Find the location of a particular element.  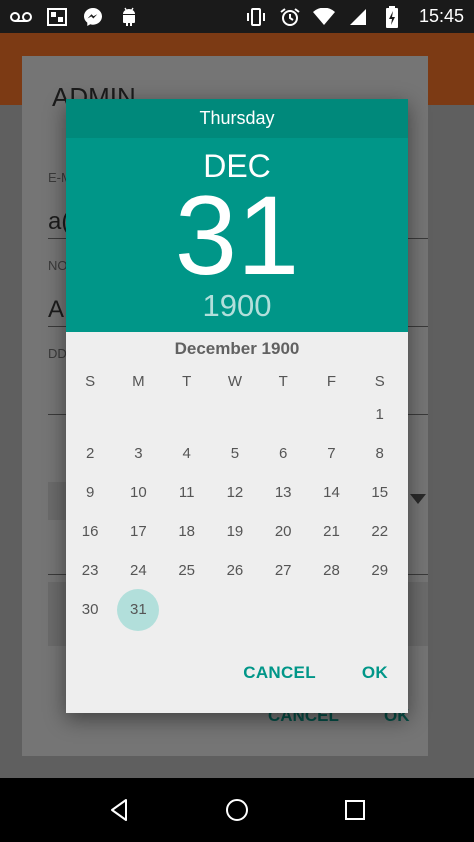

calendar-day: 26 is located at coordinates (235, 570).